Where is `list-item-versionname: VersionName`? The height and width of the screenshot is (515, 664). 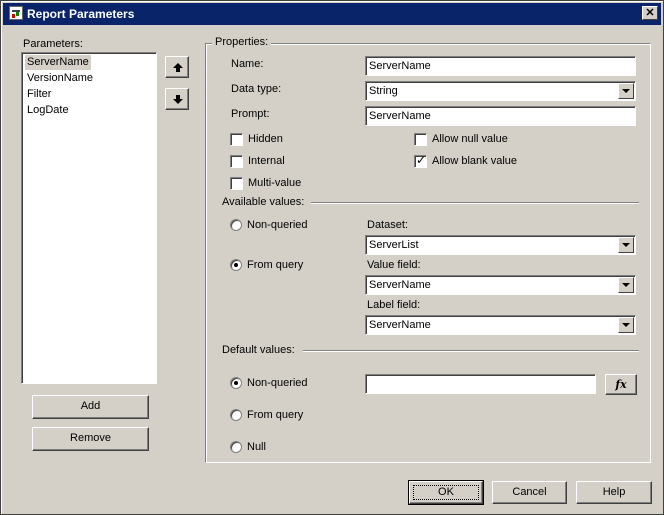
list-item-versionname: VersionName is located at coordinates (60, 78).